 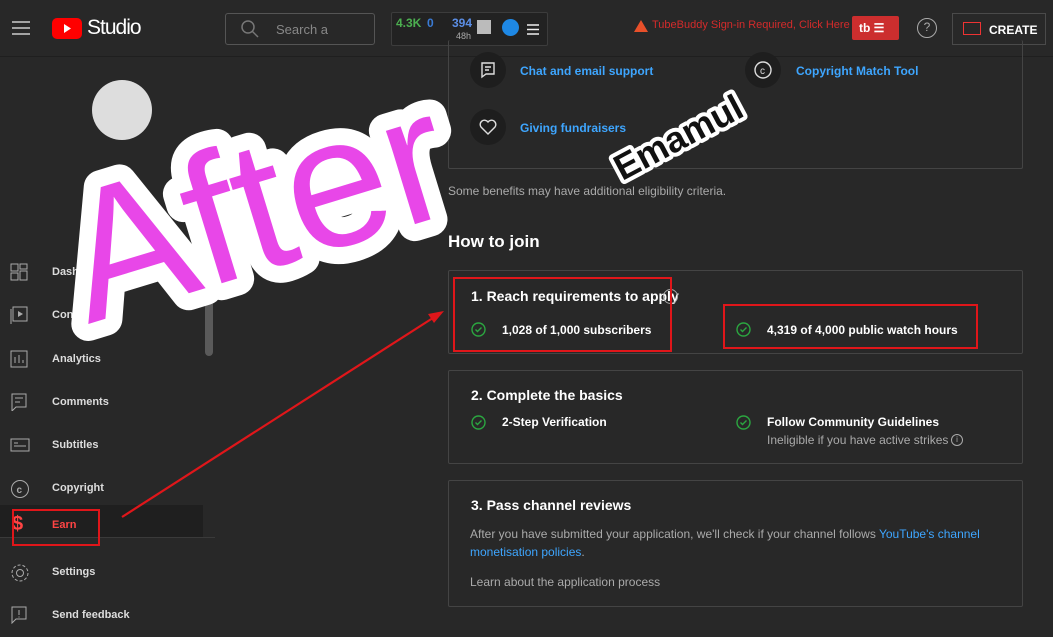 I want to click on copyright-icon: c, so click(x=20, y=489).